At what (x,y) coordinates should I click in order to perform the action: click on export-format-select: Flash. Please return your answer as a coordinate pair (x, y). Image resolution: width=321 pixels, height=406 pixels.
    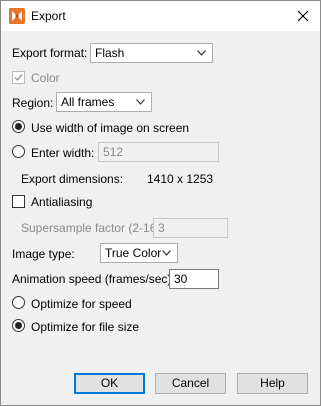
    Looking at the image, I should click on (151, 53).